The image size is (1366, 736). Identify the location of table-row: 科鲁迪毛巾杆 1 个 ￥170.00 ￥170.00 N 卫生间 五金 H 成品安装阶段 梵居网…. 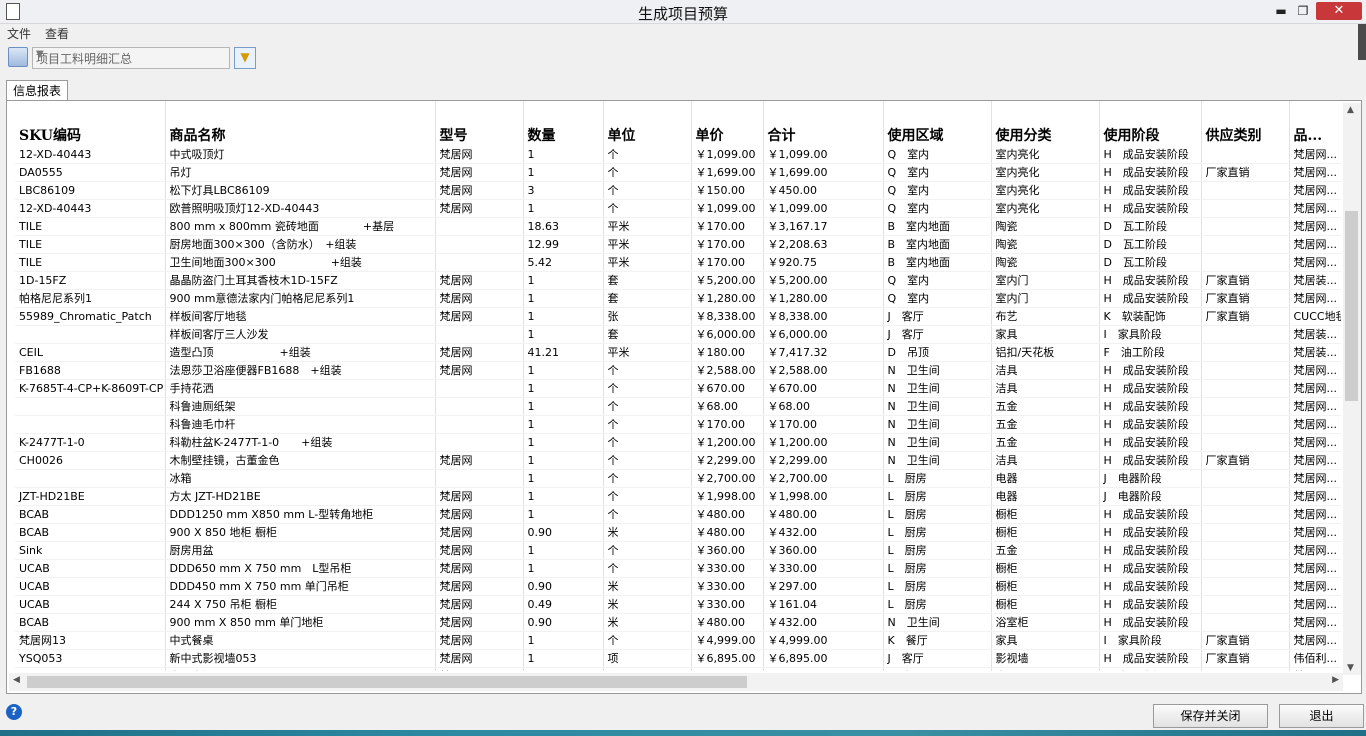
(678, 424).